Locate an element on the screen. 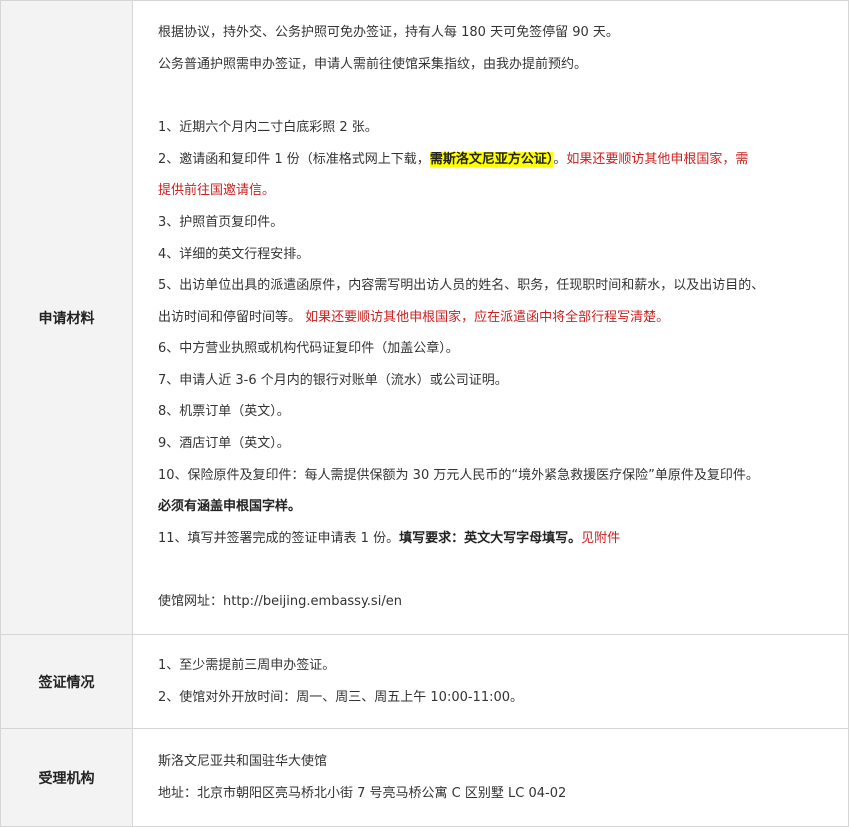  material-item-7: 7、申请人近 3-6 个月内的银行对账单（流水）或公司证明。 is located at coordinates (333, 380).